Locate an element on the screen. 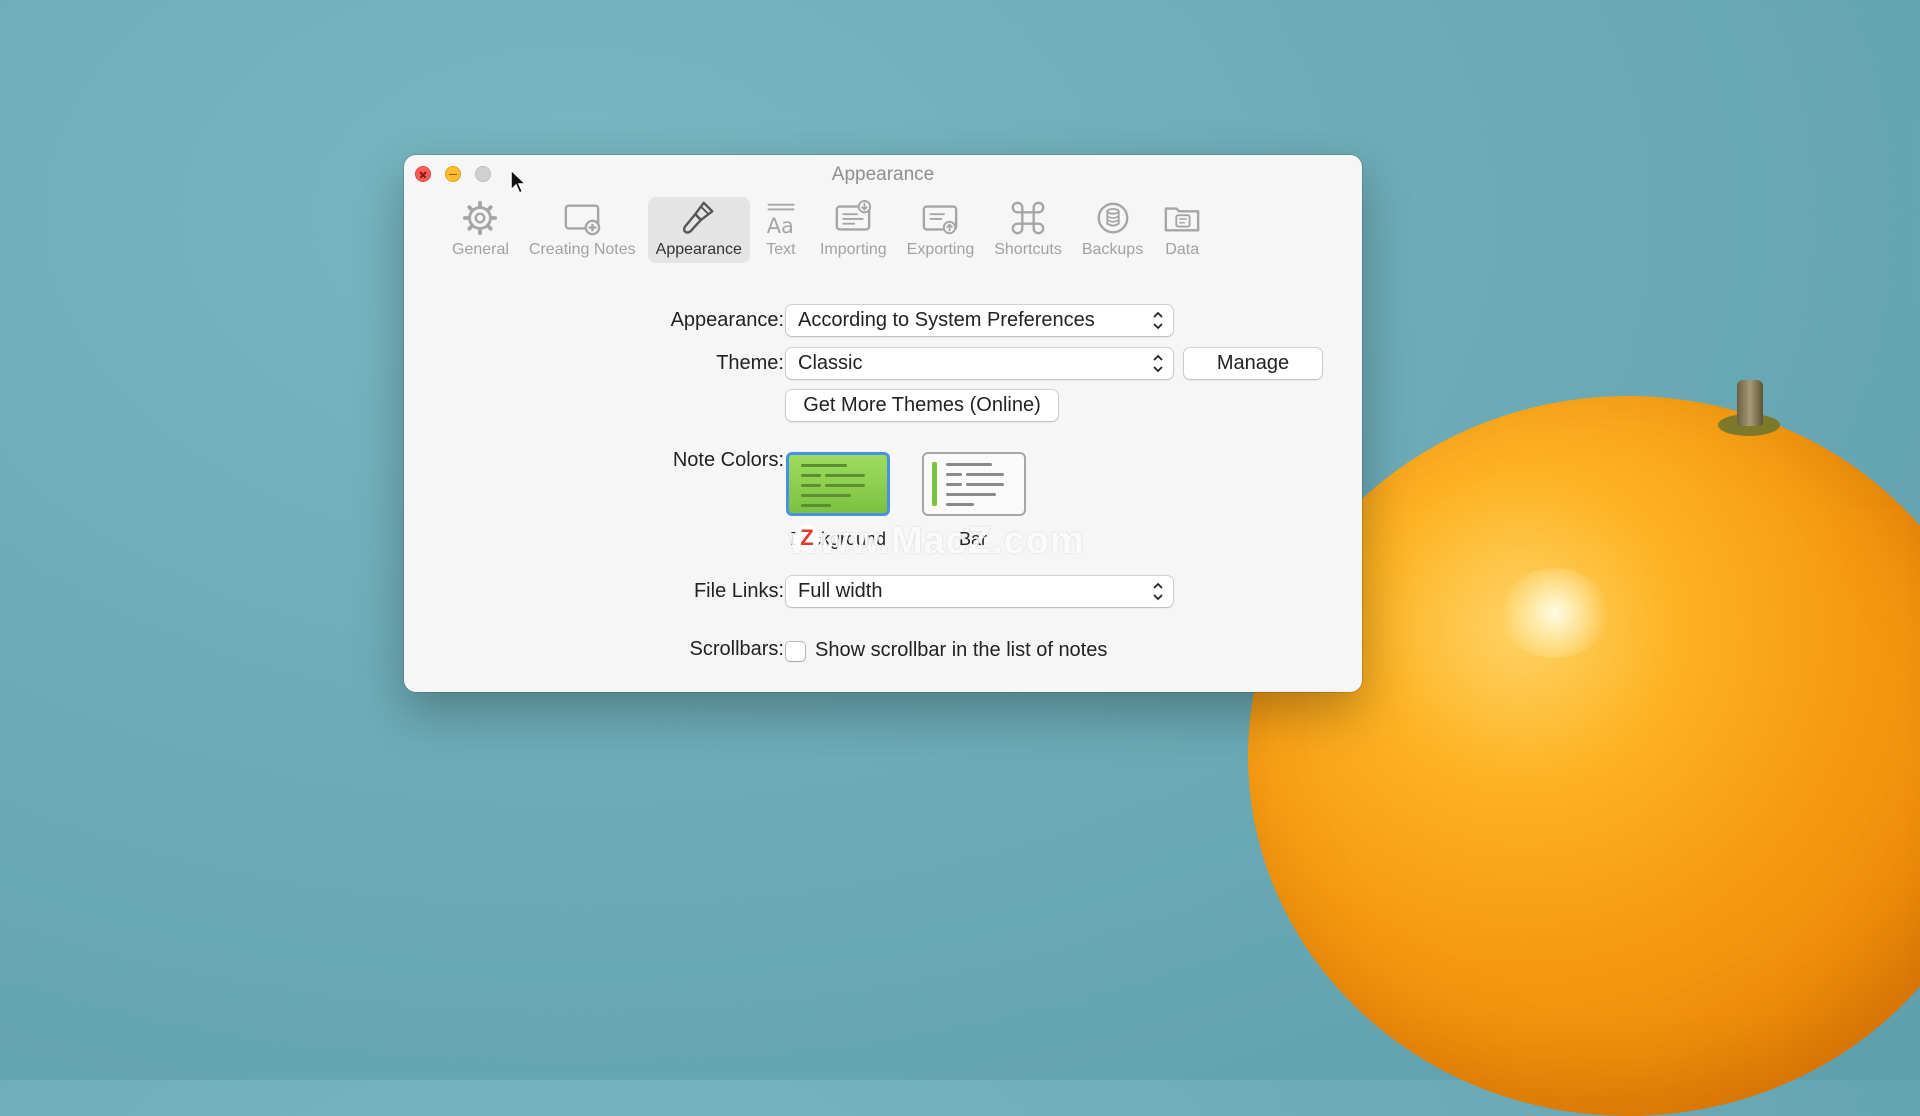  tab-creating-notes: Creating Notes is located at coordinates (582, 230).